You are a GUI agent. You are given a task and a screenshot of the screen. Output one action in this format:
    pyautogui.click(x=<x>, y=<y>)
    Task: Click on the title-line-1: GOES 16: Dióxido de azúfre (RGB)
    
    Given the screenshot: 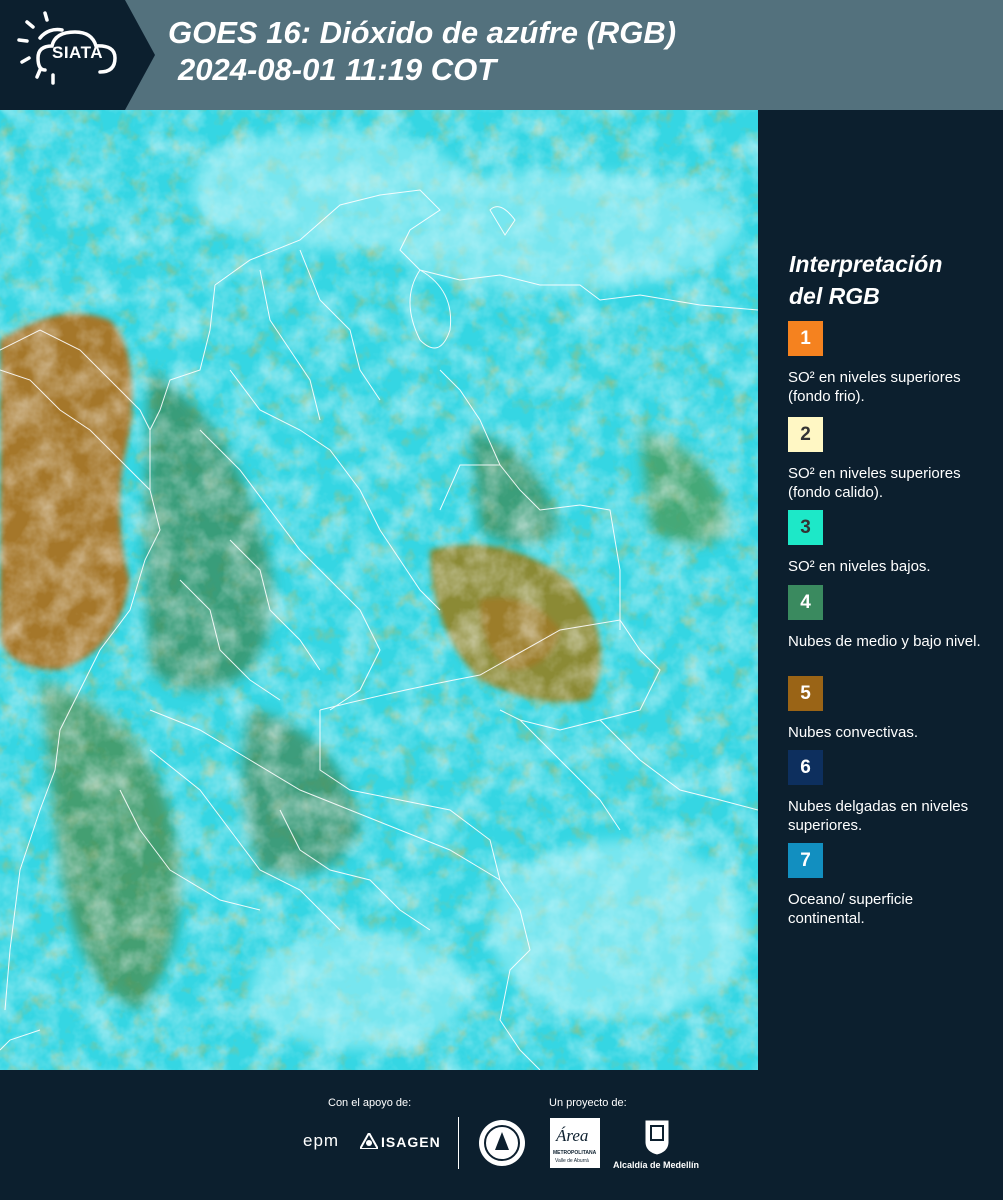 What is the action you would take?
    pyautogui.click(x=422, y=32)
    